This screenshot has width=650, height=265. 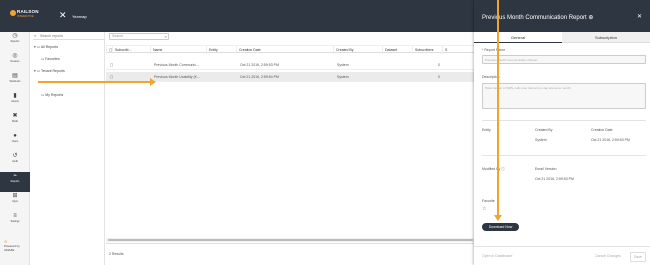 What do you see at coordinates (15, 82) in the screenshot?
I see `nav-item-worklists: ▤ WorkLists` at bounding box center [15, 82].